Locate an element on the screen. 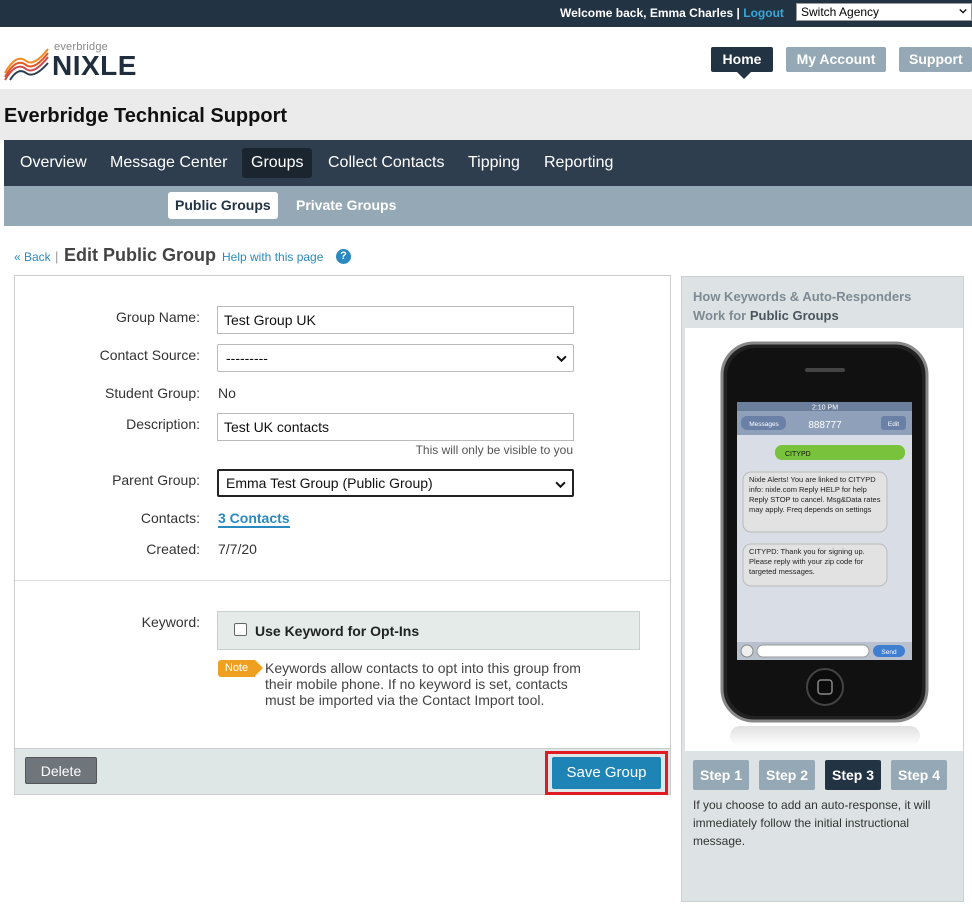 Image resolution: width=972 pixels, height=907 pixels. form-divider is located at coordinates (342, 580).